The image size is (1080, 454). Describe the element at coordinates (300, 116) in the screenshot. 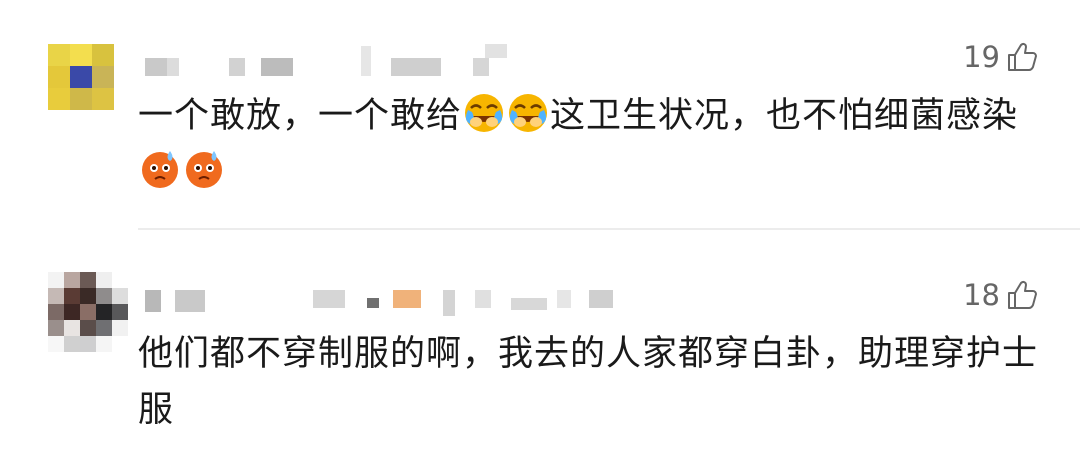

I see `comment-text-part: 一个敢放，一个敢给` at that location.